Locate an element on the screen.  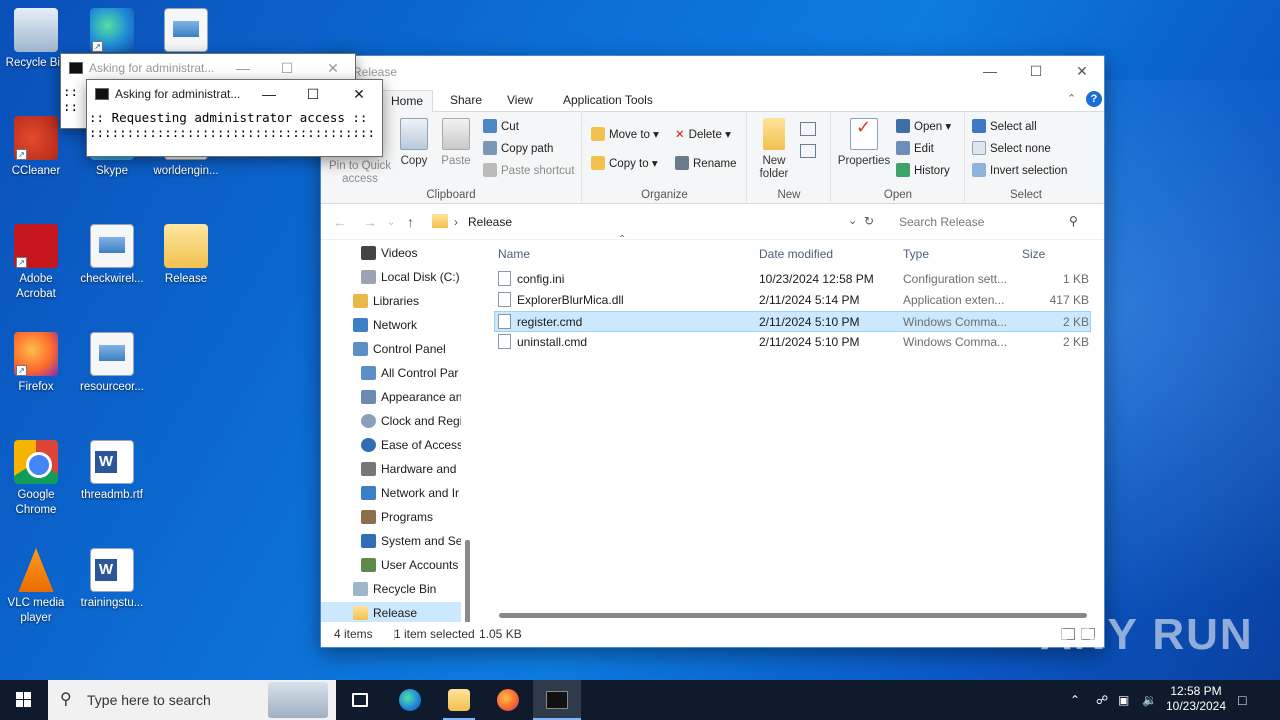
taskbar-edge is located at coordinates (410, 700).